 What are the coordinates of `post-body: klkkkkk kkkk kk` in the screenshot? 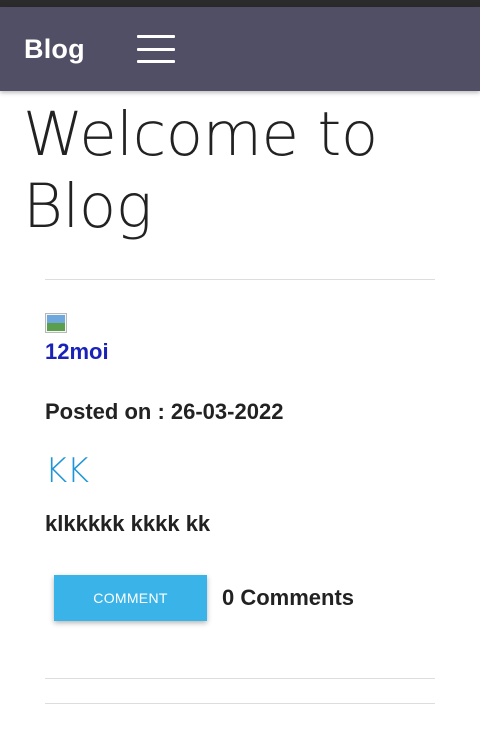 It's located at (128, 523).